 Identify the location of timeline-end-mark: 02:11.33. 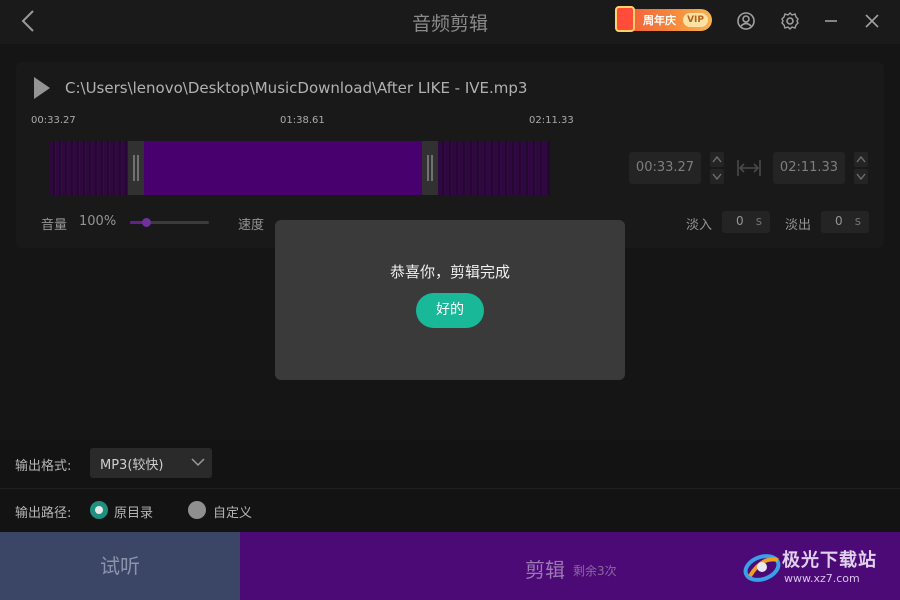
(551, 120).